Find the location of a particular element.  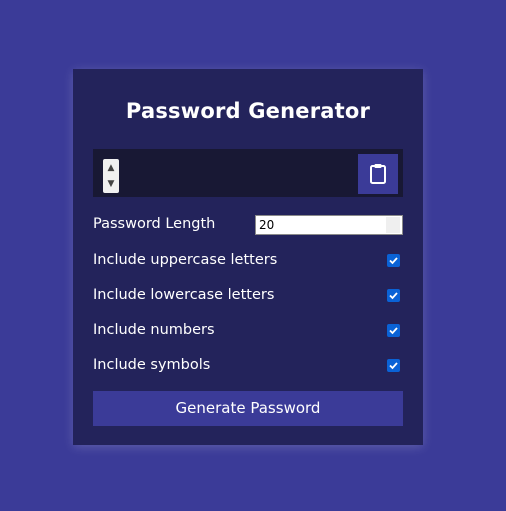

lowercase-checkbox is located at coordinates (393, 295).